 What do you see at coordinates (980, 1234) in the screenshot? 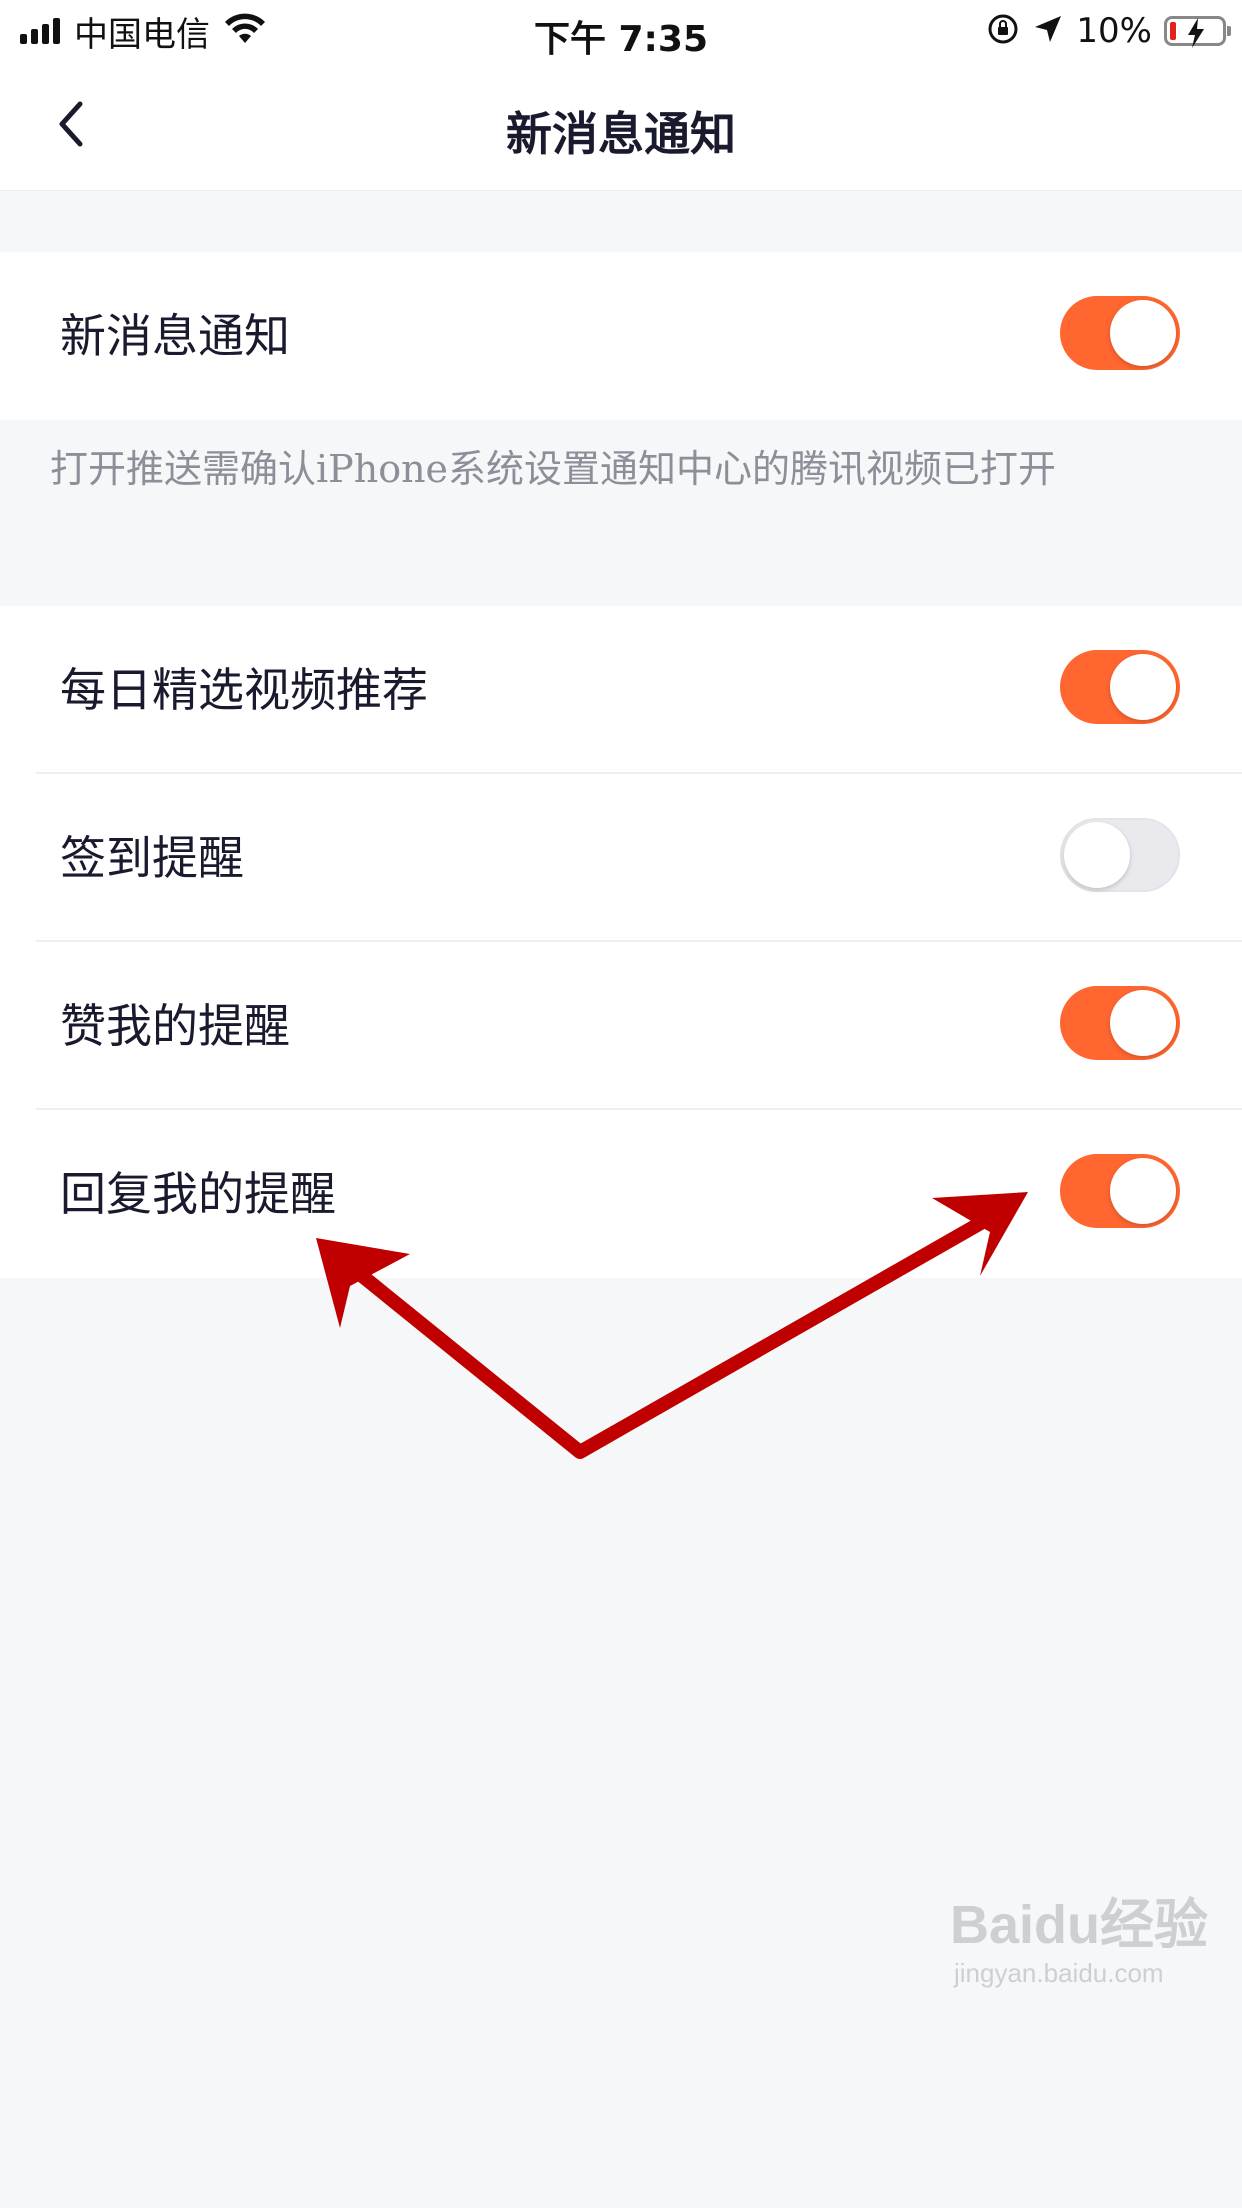
I see `annotation-arrowhead-right` at bounding box center [980, 1234].